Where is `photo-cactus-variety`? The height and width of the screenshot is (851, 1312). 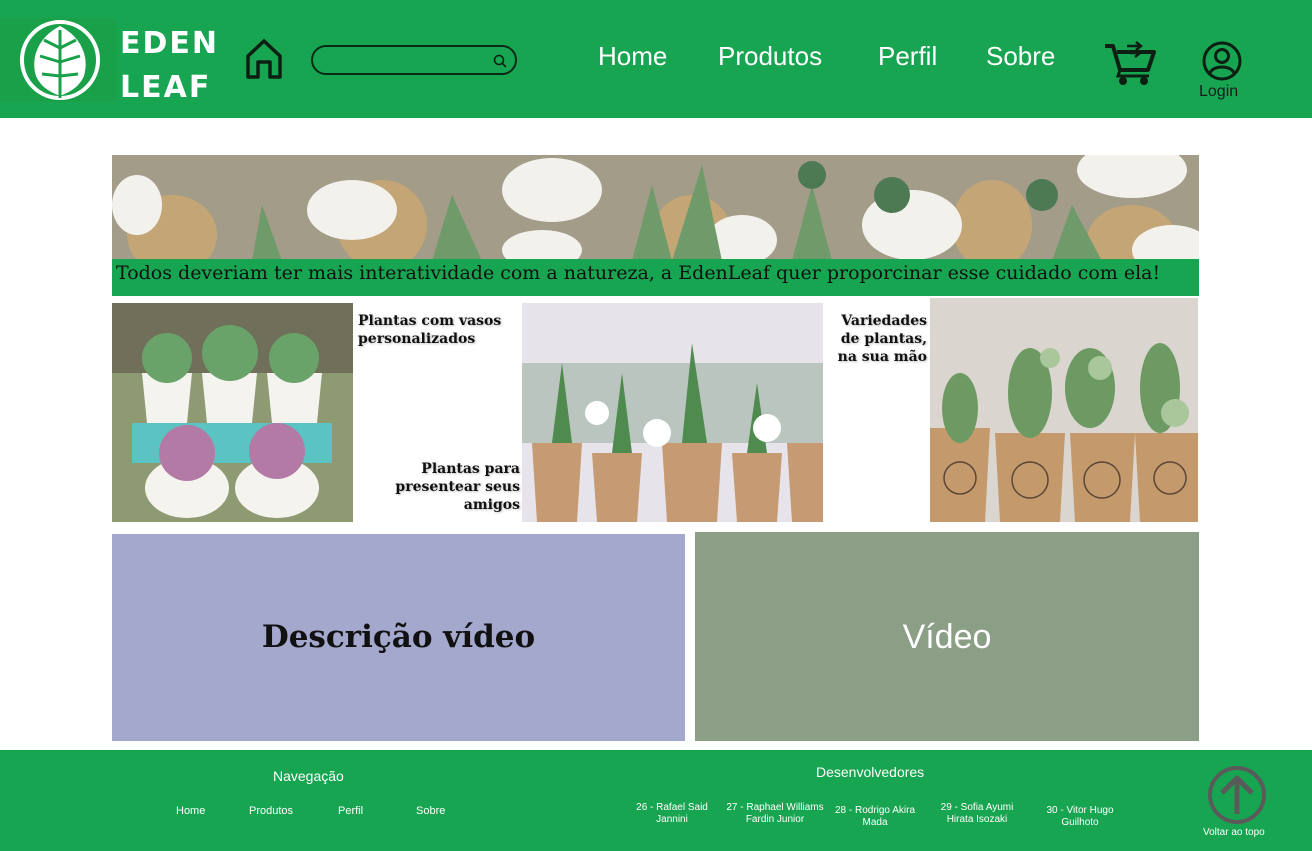 photo-cactus-variety is located at coordinates (1064, 410).